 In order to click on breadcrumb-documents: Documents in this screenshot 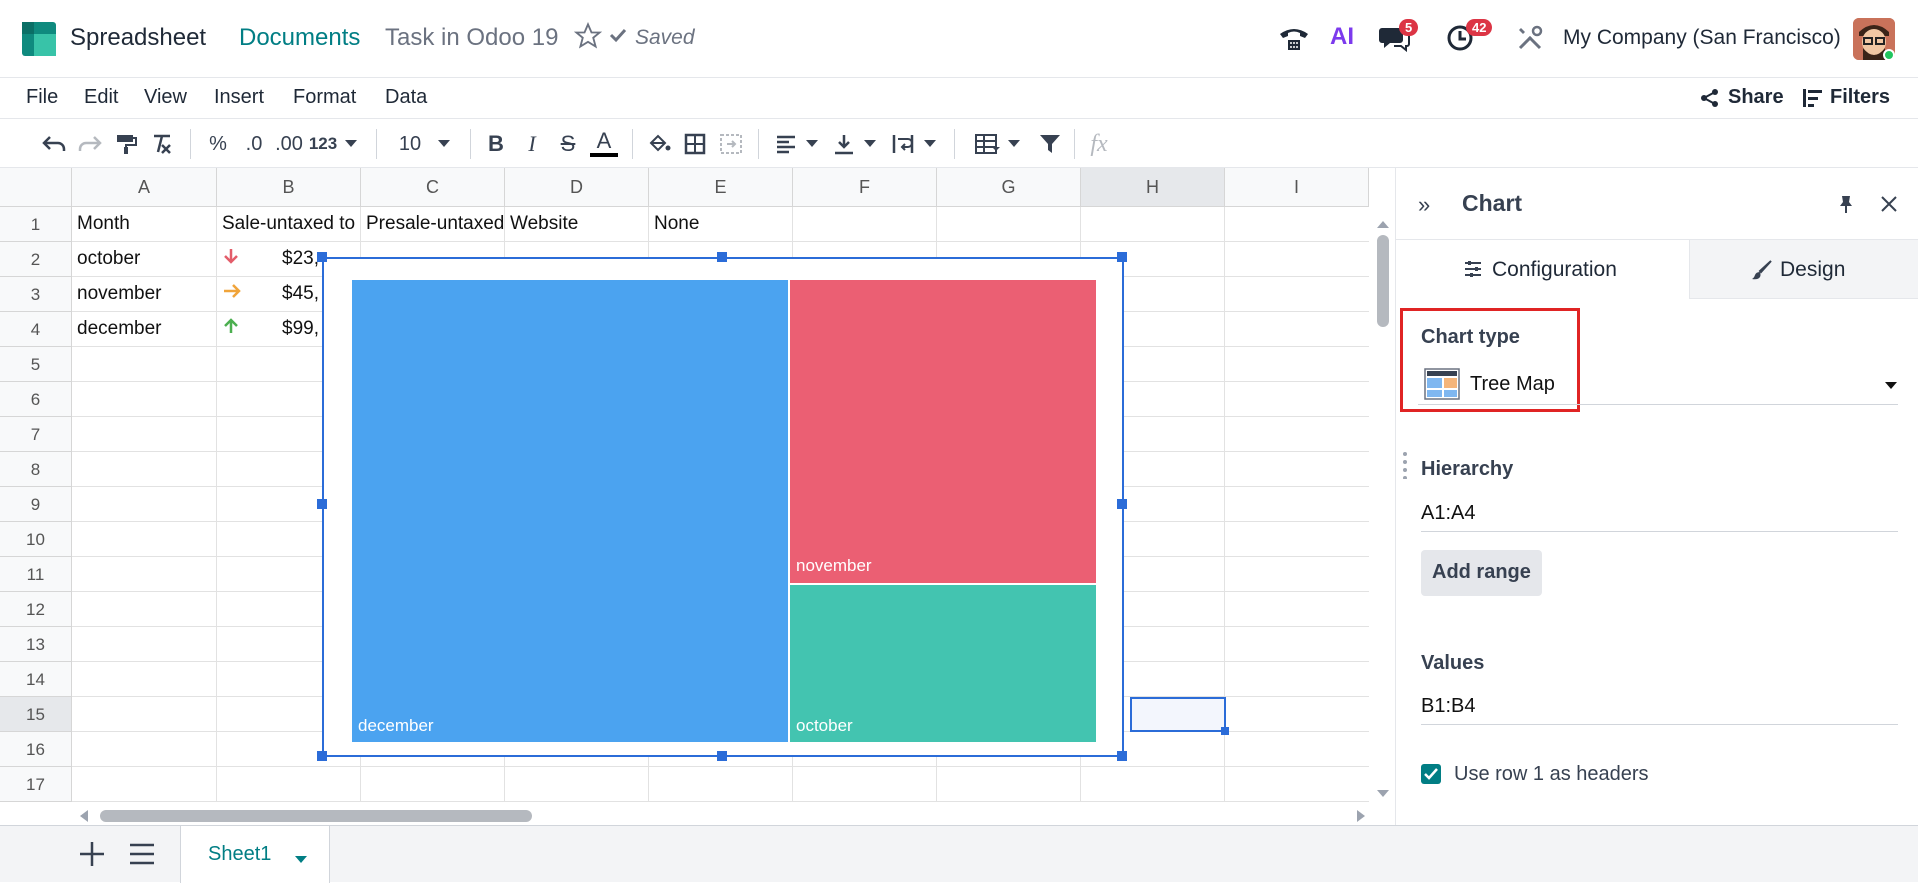, I will do `click(299, 38)`.